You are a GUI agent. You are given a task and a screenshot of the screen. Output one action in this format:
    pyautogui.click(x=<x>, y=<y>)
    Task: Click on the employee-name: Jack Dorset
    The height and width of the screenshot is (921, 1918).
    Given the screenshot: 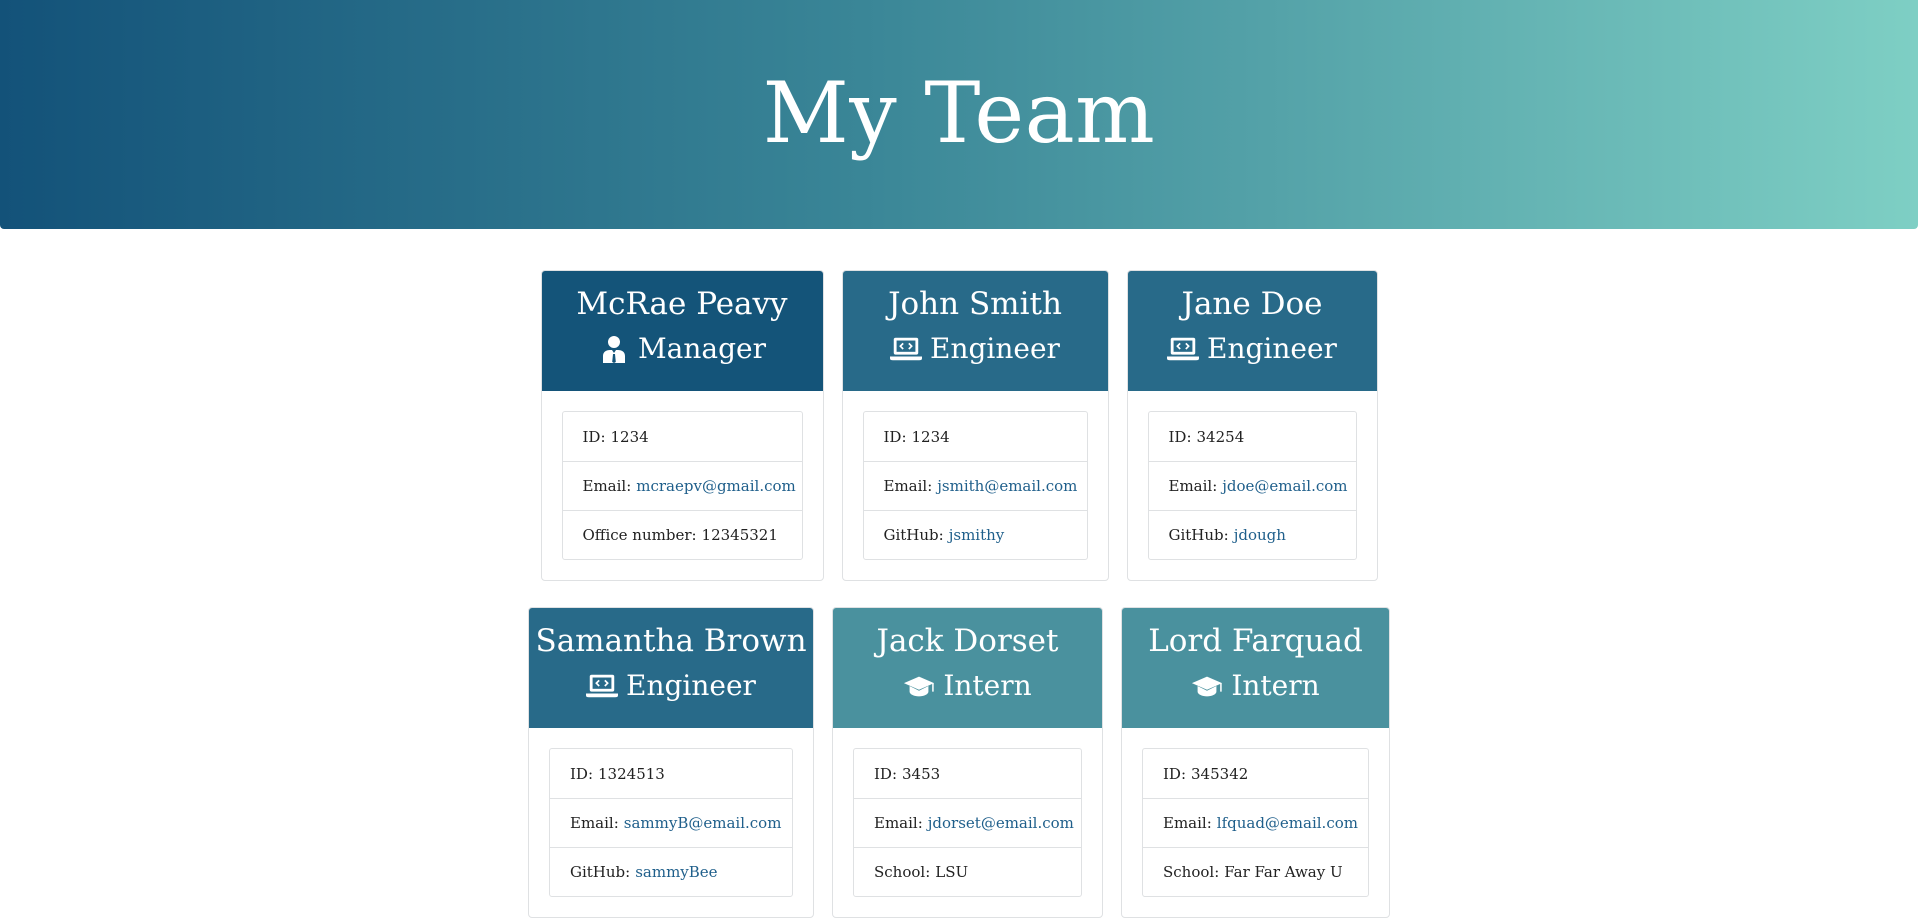 What is the action you would take?
    pyautogui.click(x=967, y=641)
    